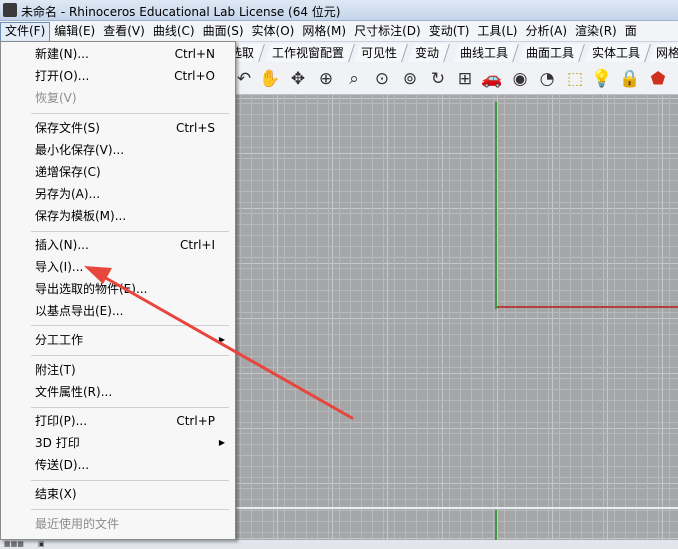 The image size is (678, 549). What do you see at coordinates (630, 79) in the screenshot?
I see `lock-icon: 🔒` at bounding box center [630, 79].